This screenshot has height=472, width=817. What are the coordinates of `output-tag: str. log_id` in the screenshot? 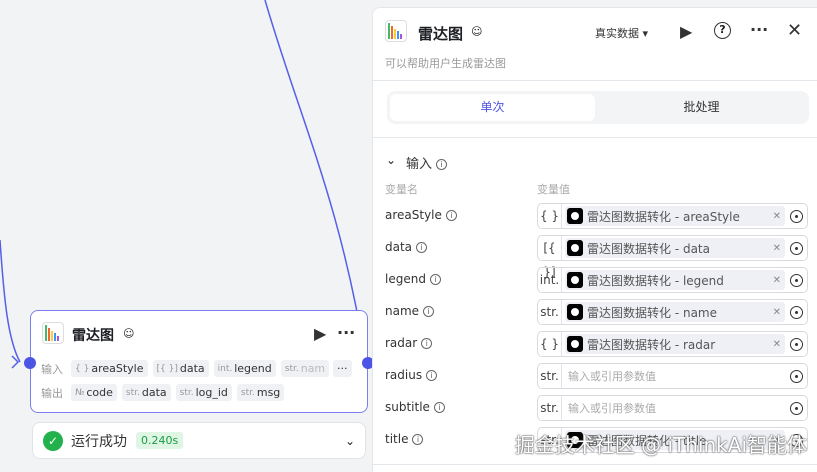 It's located at (203, 392).